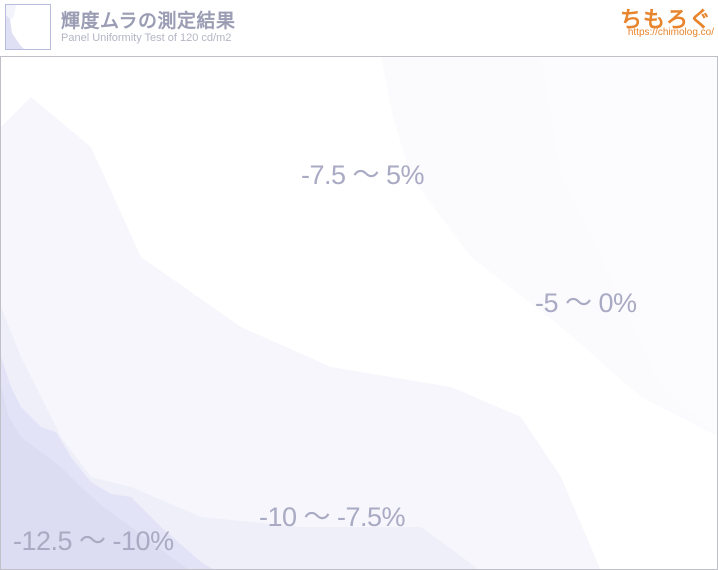  What do you see at coordinates (146, 38) in the screenshot?
I see `chart-subtitle: Panel Uniformity Test of 120 cd/m2` at bounding box center [146, 38].